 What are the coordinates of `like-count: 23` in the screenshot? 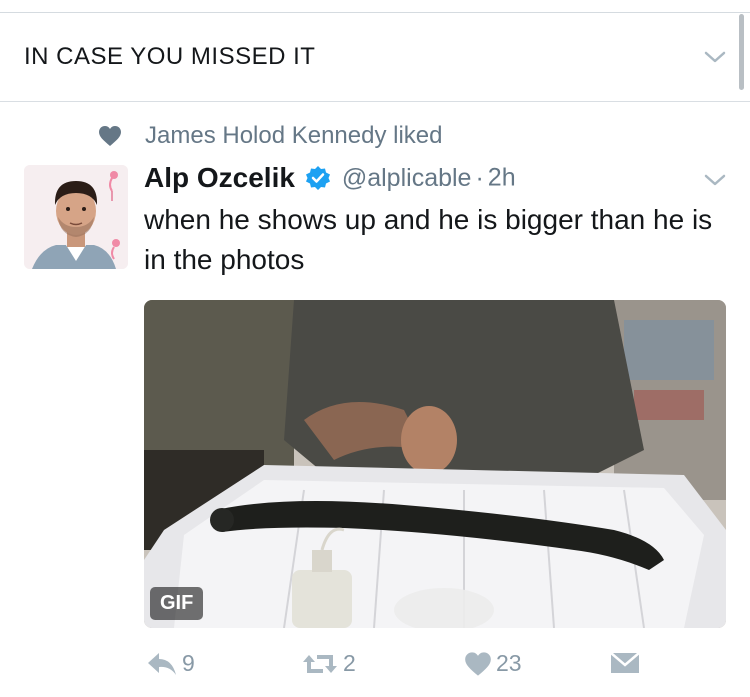 It's located at (509, 663).